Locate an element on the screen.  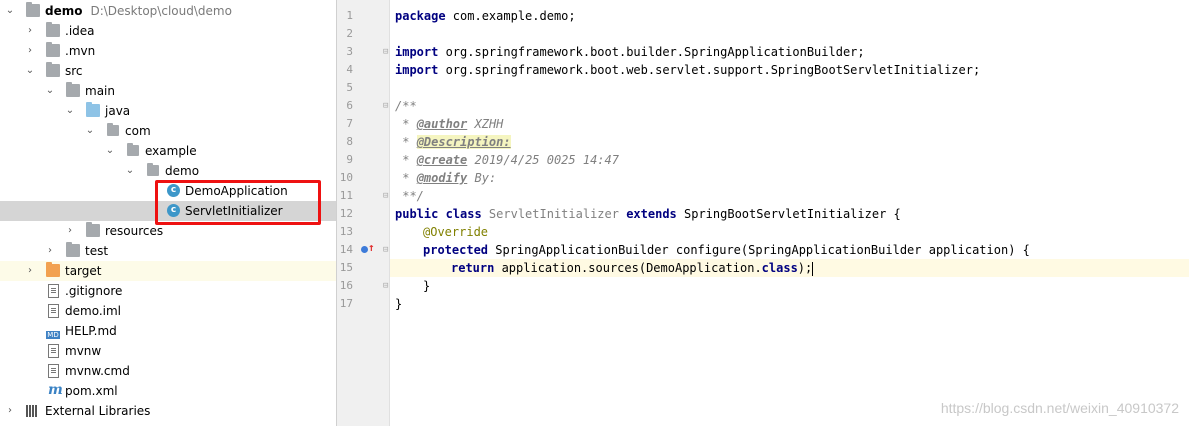
code-line-17: } is located at coordinates (399, 304).